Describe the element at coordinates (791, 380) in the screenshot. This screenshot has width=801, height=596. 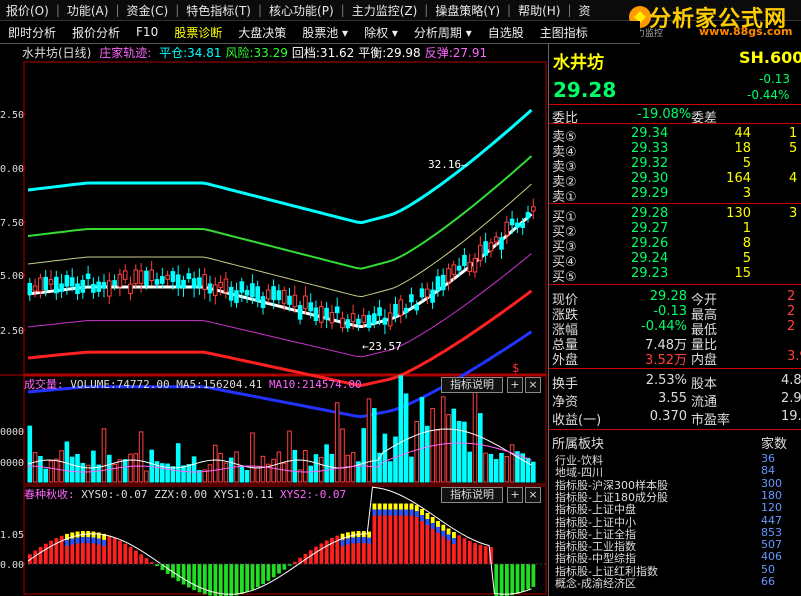
I see `stat-value: 4.8` at that location.